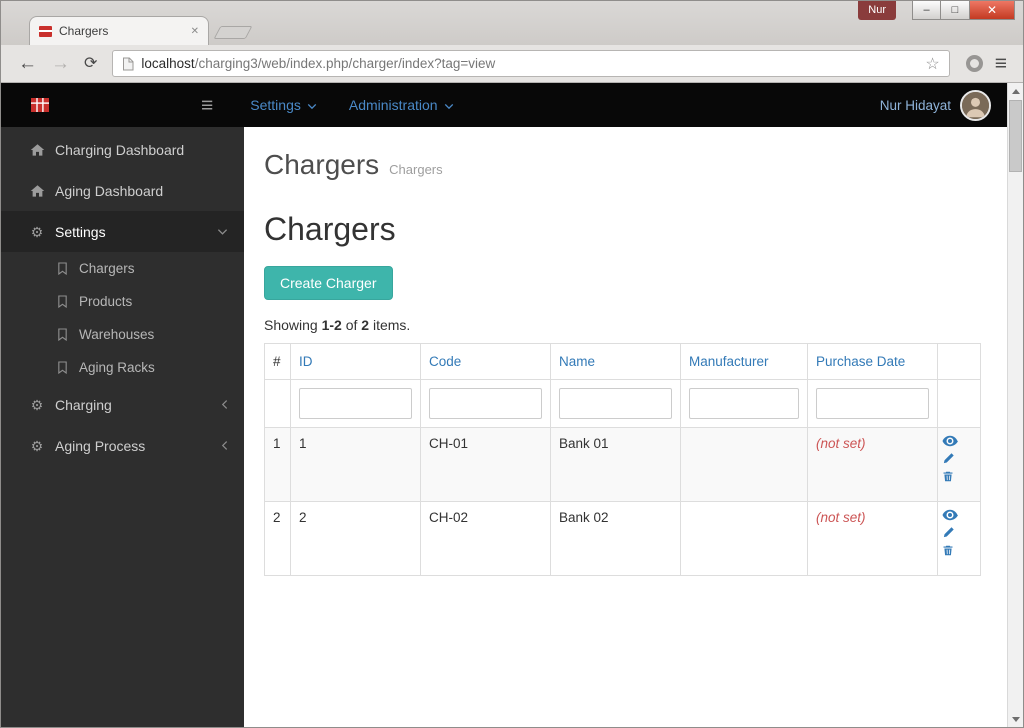  I want to click on filter-row, so click(622, 403).